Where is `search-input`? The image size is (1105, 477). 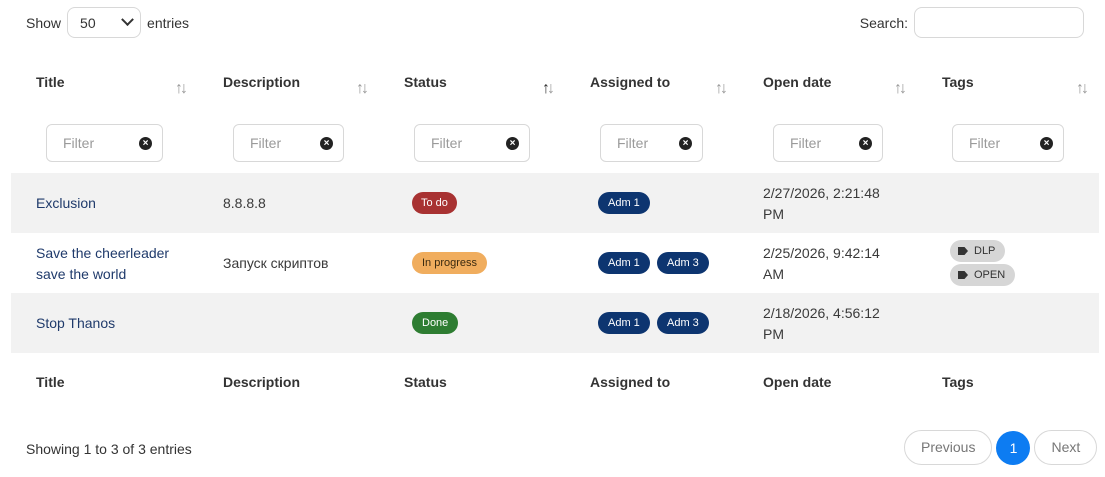 search-input is located at coordinates (999, 22).